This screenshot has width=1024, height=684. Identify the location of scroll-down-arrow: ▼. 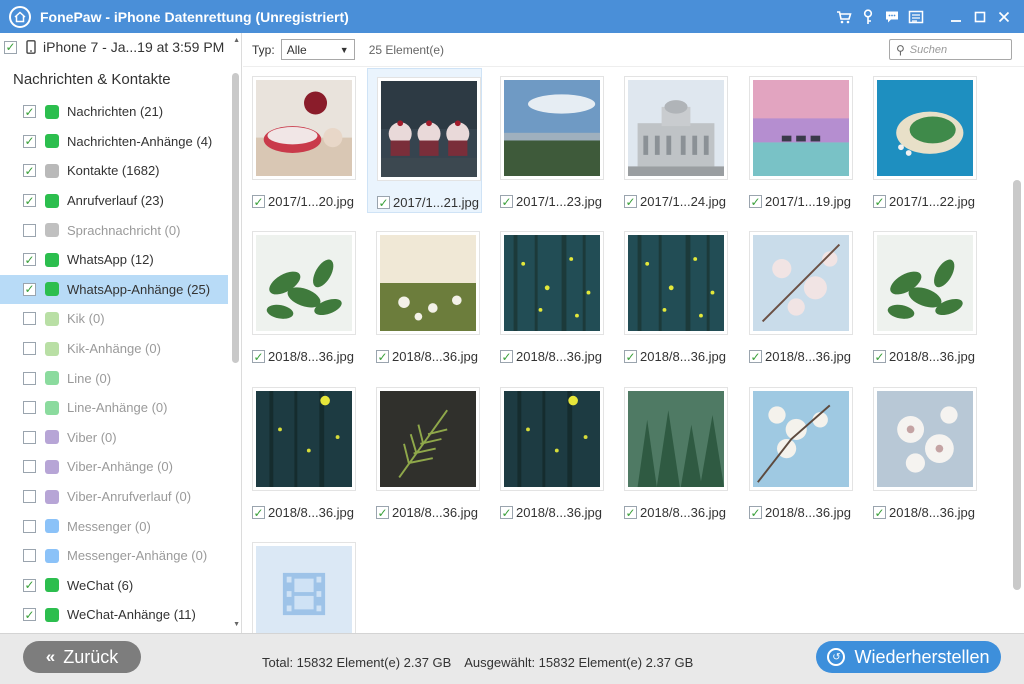
(236, 624).